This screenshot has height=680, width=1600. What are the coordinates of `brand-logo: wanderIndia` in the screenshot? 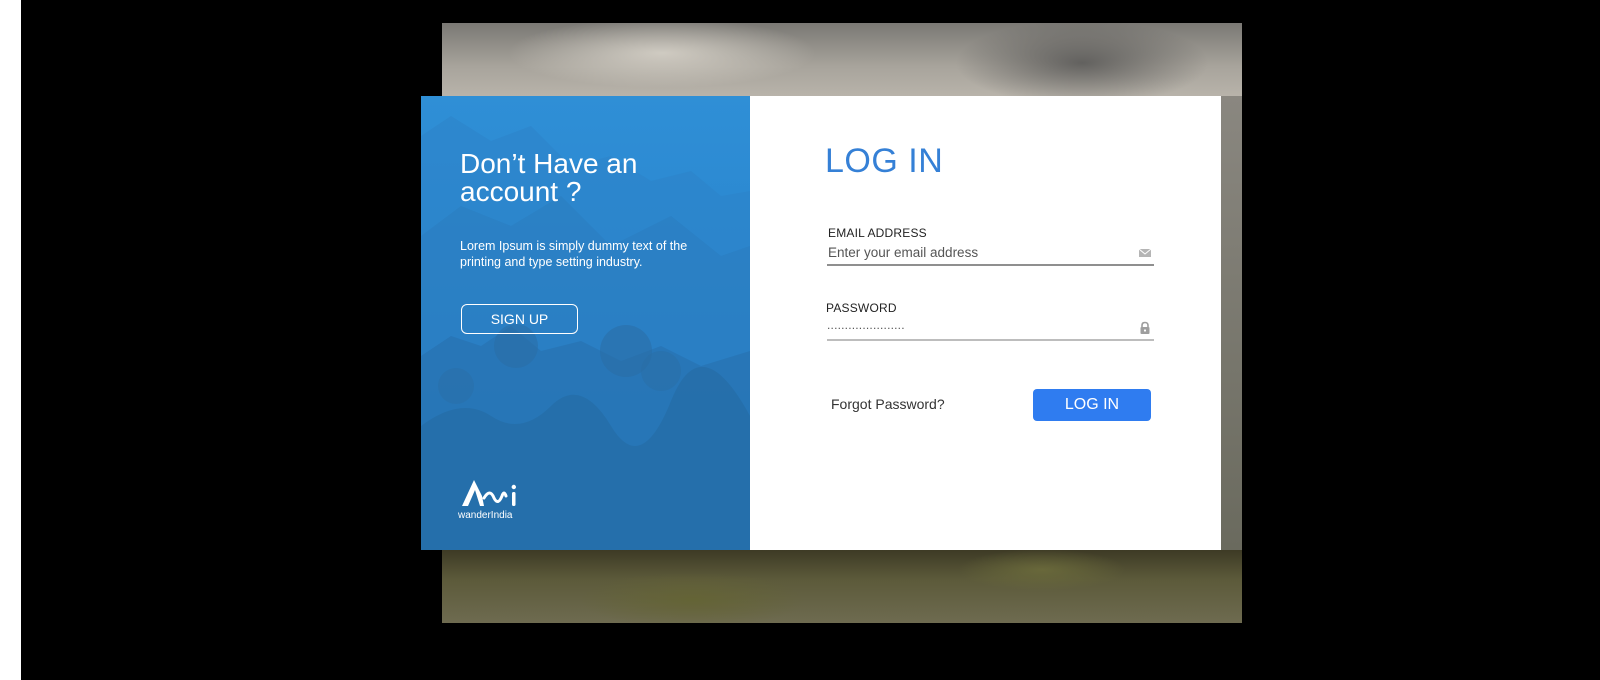 It's located at (493, 501).